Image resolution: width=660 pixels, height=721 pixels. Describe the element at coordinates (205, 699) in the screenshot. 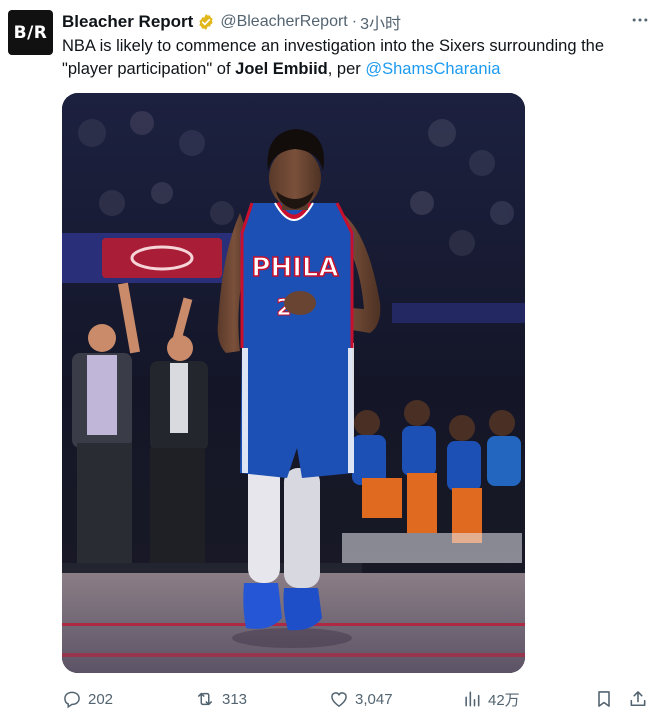

I see `retweet-icon` at that location.